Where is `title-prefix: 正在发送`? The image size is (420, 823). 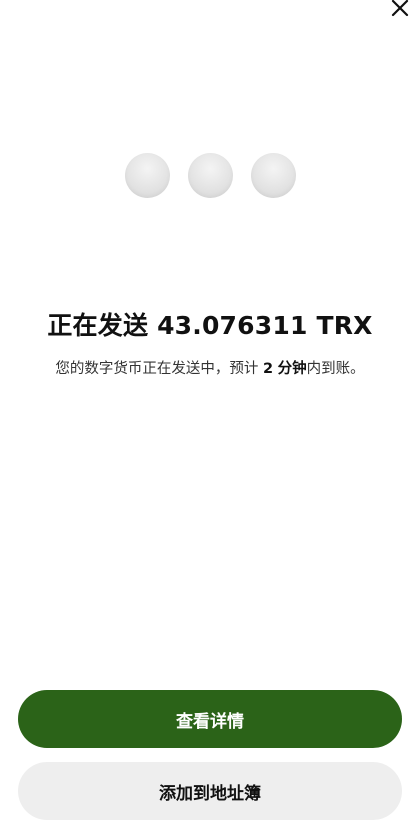 title-prefix: 正在发送 is located at coordinates (98, 325).